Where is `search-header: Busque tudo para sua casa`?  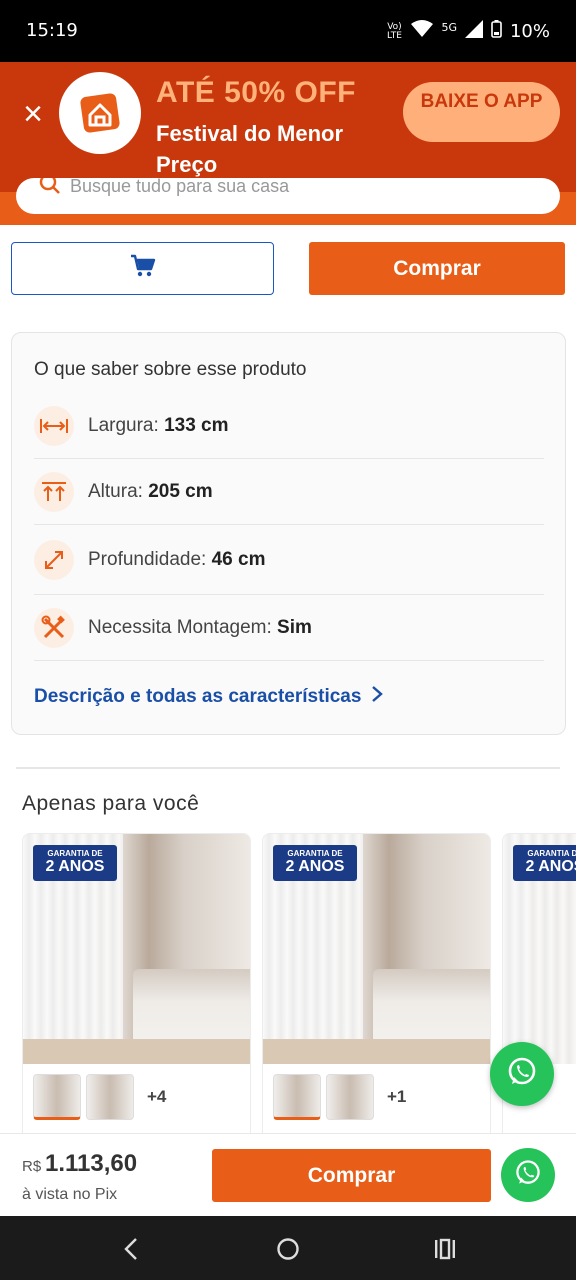
search-header: Busque tudo para sua casa is located at coordinates (288, 201).